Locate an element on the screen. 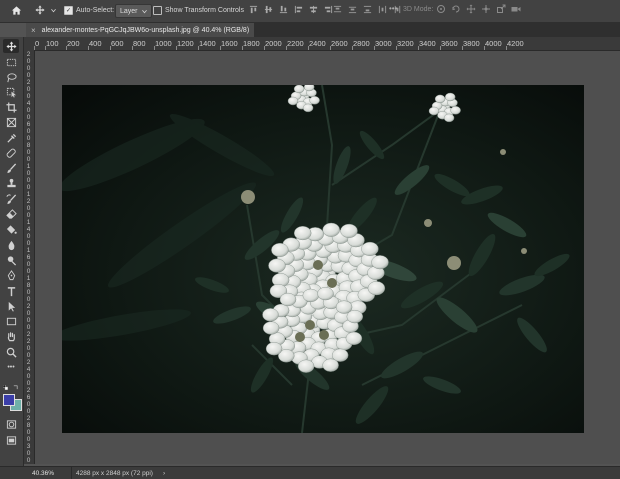 The image size is (620, 479). path-selection-tool is located at coordinates (11, 306).